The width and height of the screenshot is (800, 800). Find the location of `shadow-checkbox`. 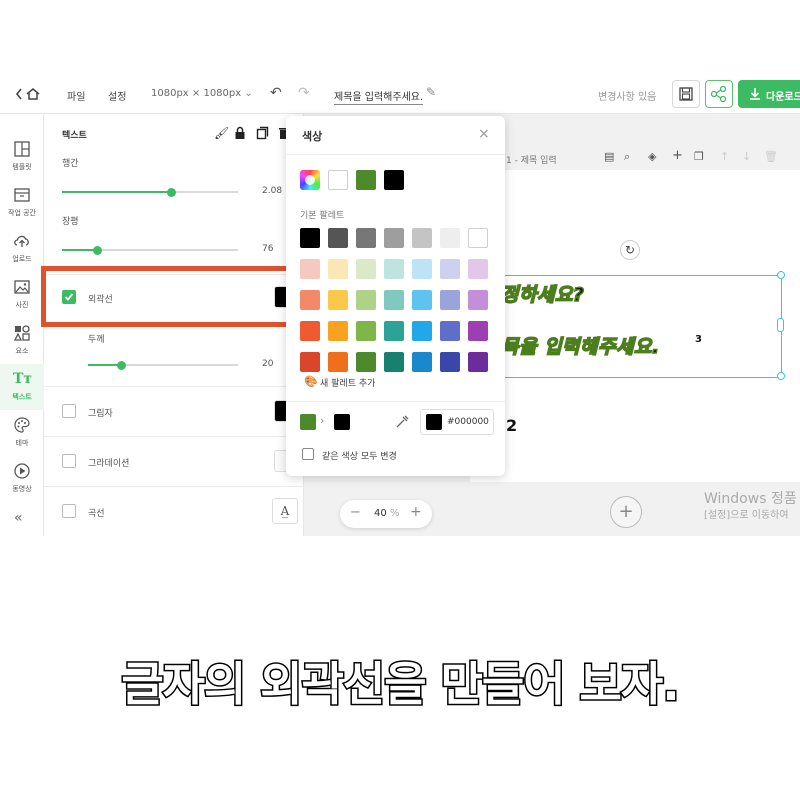

shadow-checkbox is located at coordinates (69, 411).